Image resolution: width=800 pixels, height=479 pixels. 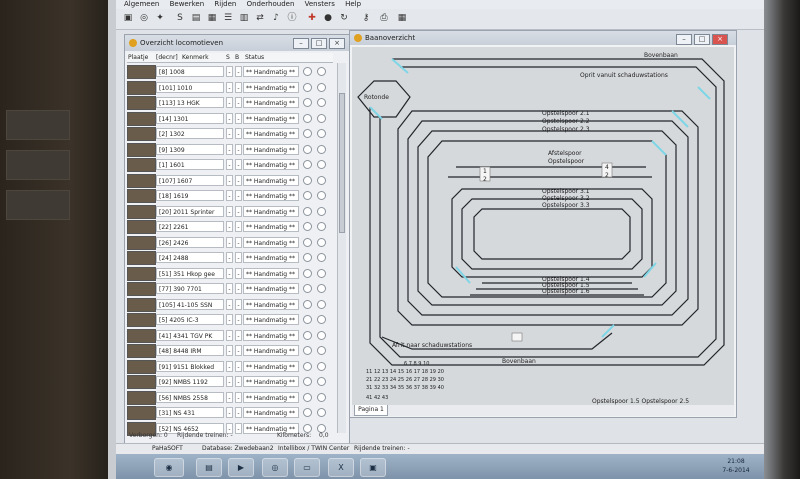 What do you see at coordinates (190, 180) in the screenshot?
I see `loco-name: [107] 1607` at bounding box center [190, 180].